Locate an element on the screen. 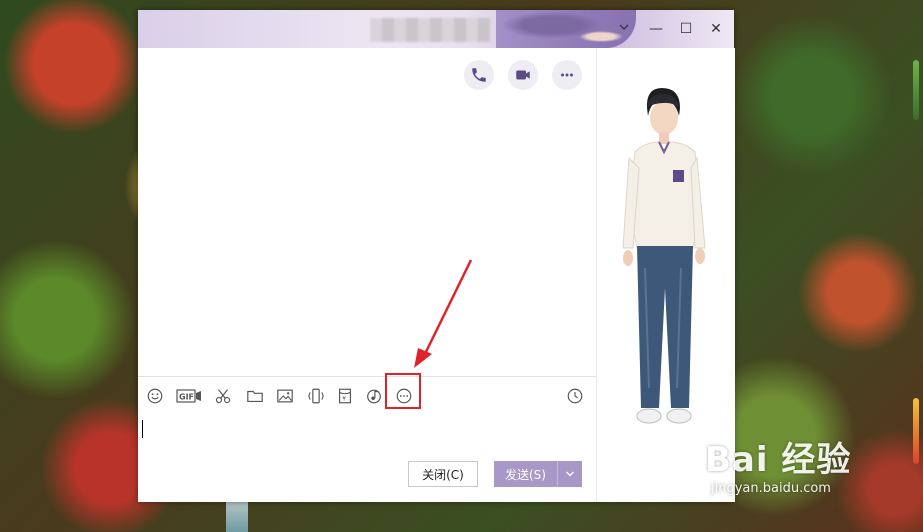 This screenshot has width=923, height=532. text-caret is located at coordinates (142, 429).